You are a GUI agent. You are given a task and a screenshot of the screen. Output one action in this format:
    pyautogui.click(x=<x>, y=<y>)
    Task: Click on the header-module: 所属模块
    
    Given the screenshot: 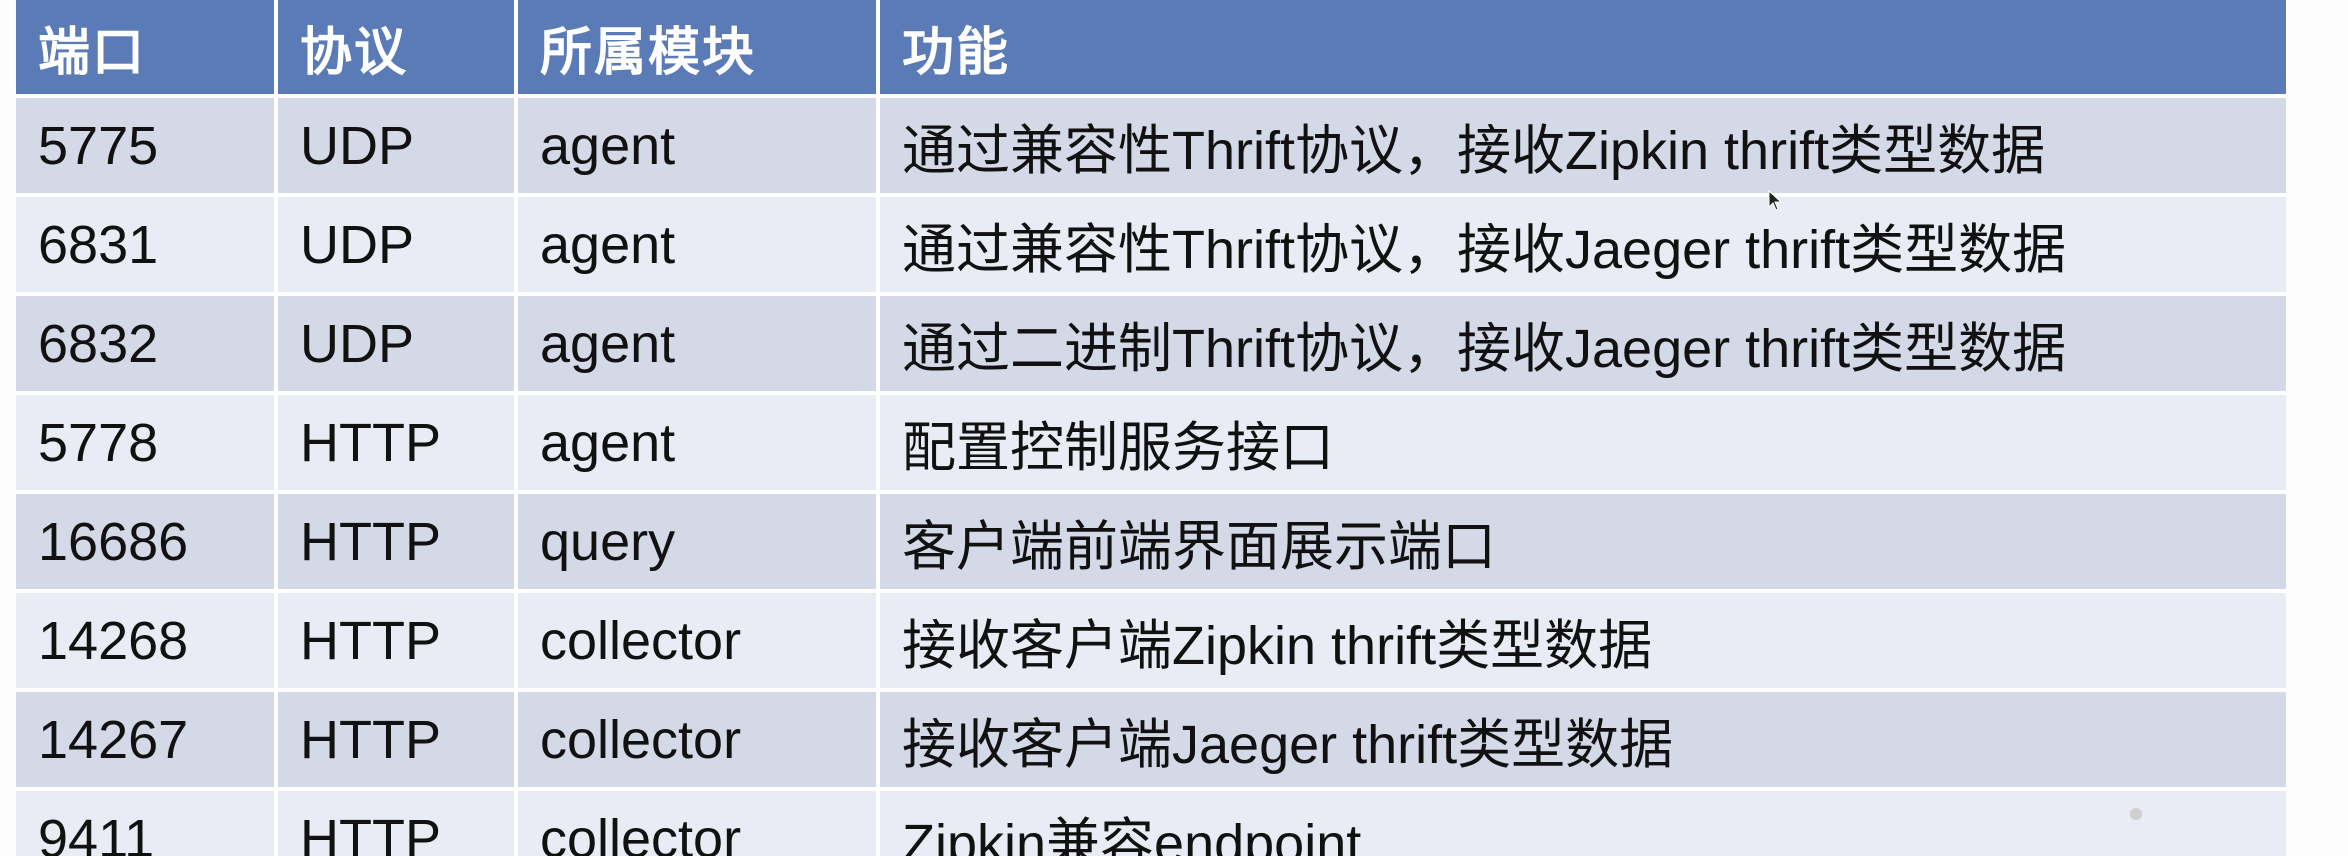 What is the action you would take?
    pyautogui.click(x=698, y=49)
    